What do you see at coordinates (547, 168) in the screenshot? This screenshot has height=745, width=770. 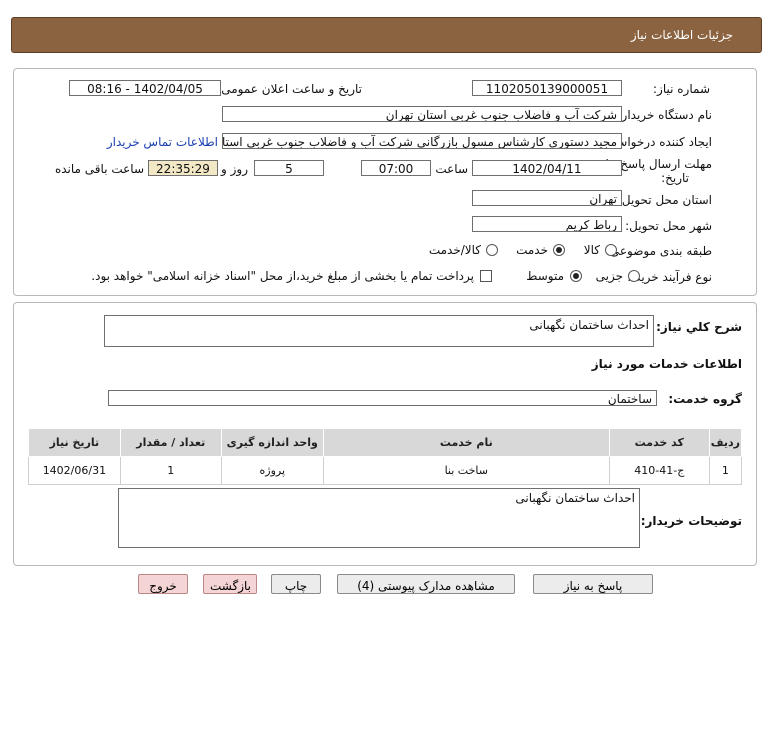 I see `deadline-date-field: 1402/04/11` at bounding box center [547, 168].